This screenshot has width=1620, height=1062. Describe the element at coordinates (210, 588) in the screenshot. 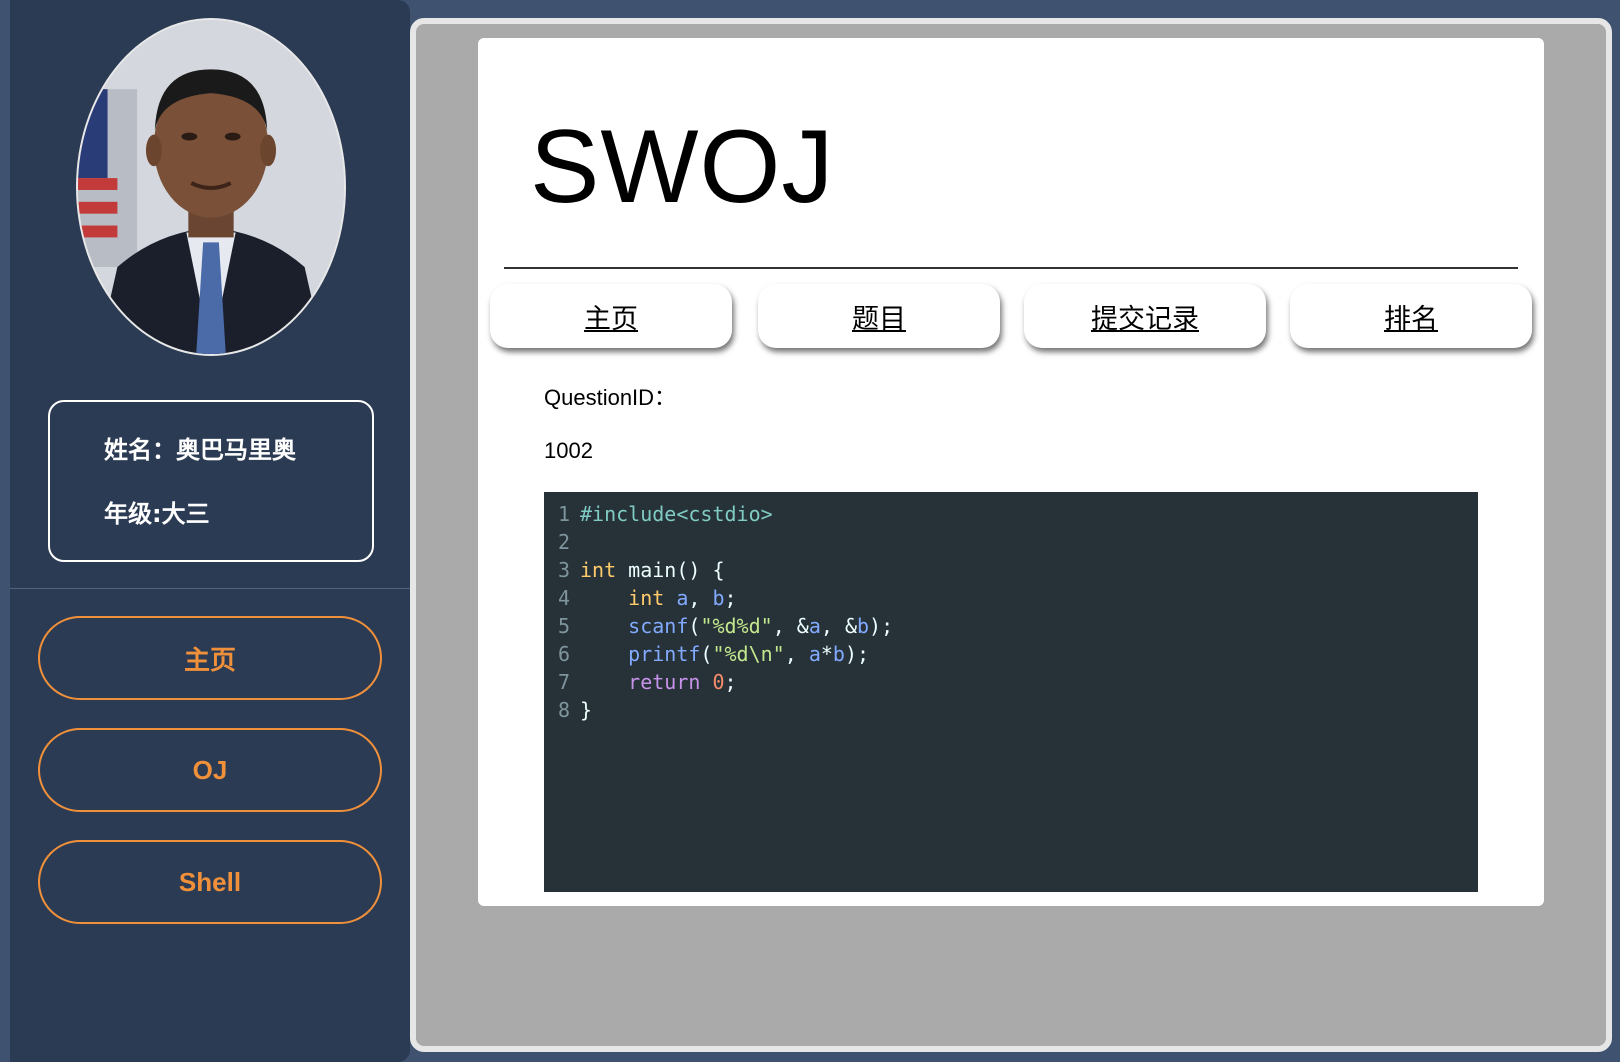

I see `sidebar-divider` at that location.